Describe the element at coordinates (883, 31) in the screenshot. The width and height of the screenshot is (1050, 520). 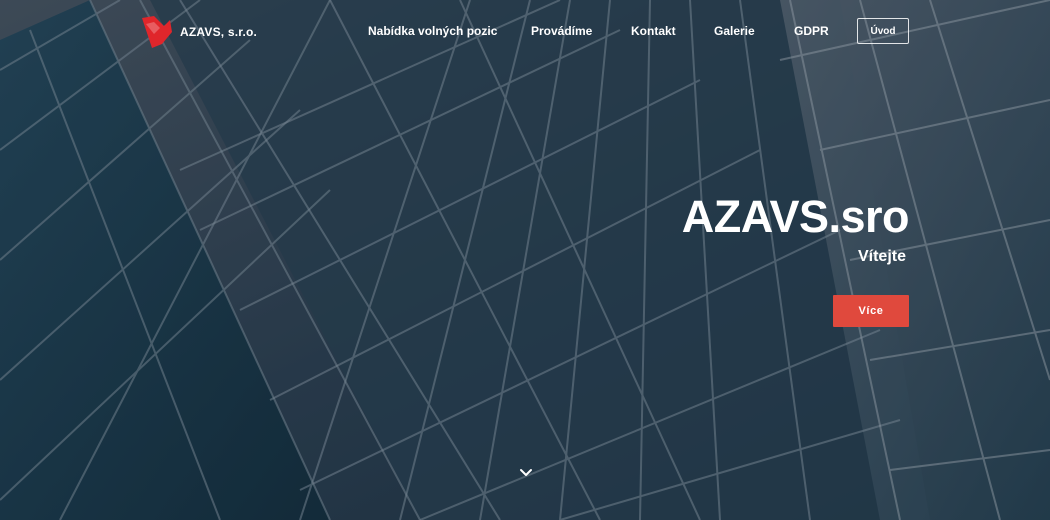
I see `uvod-button: Úvod` at that location.